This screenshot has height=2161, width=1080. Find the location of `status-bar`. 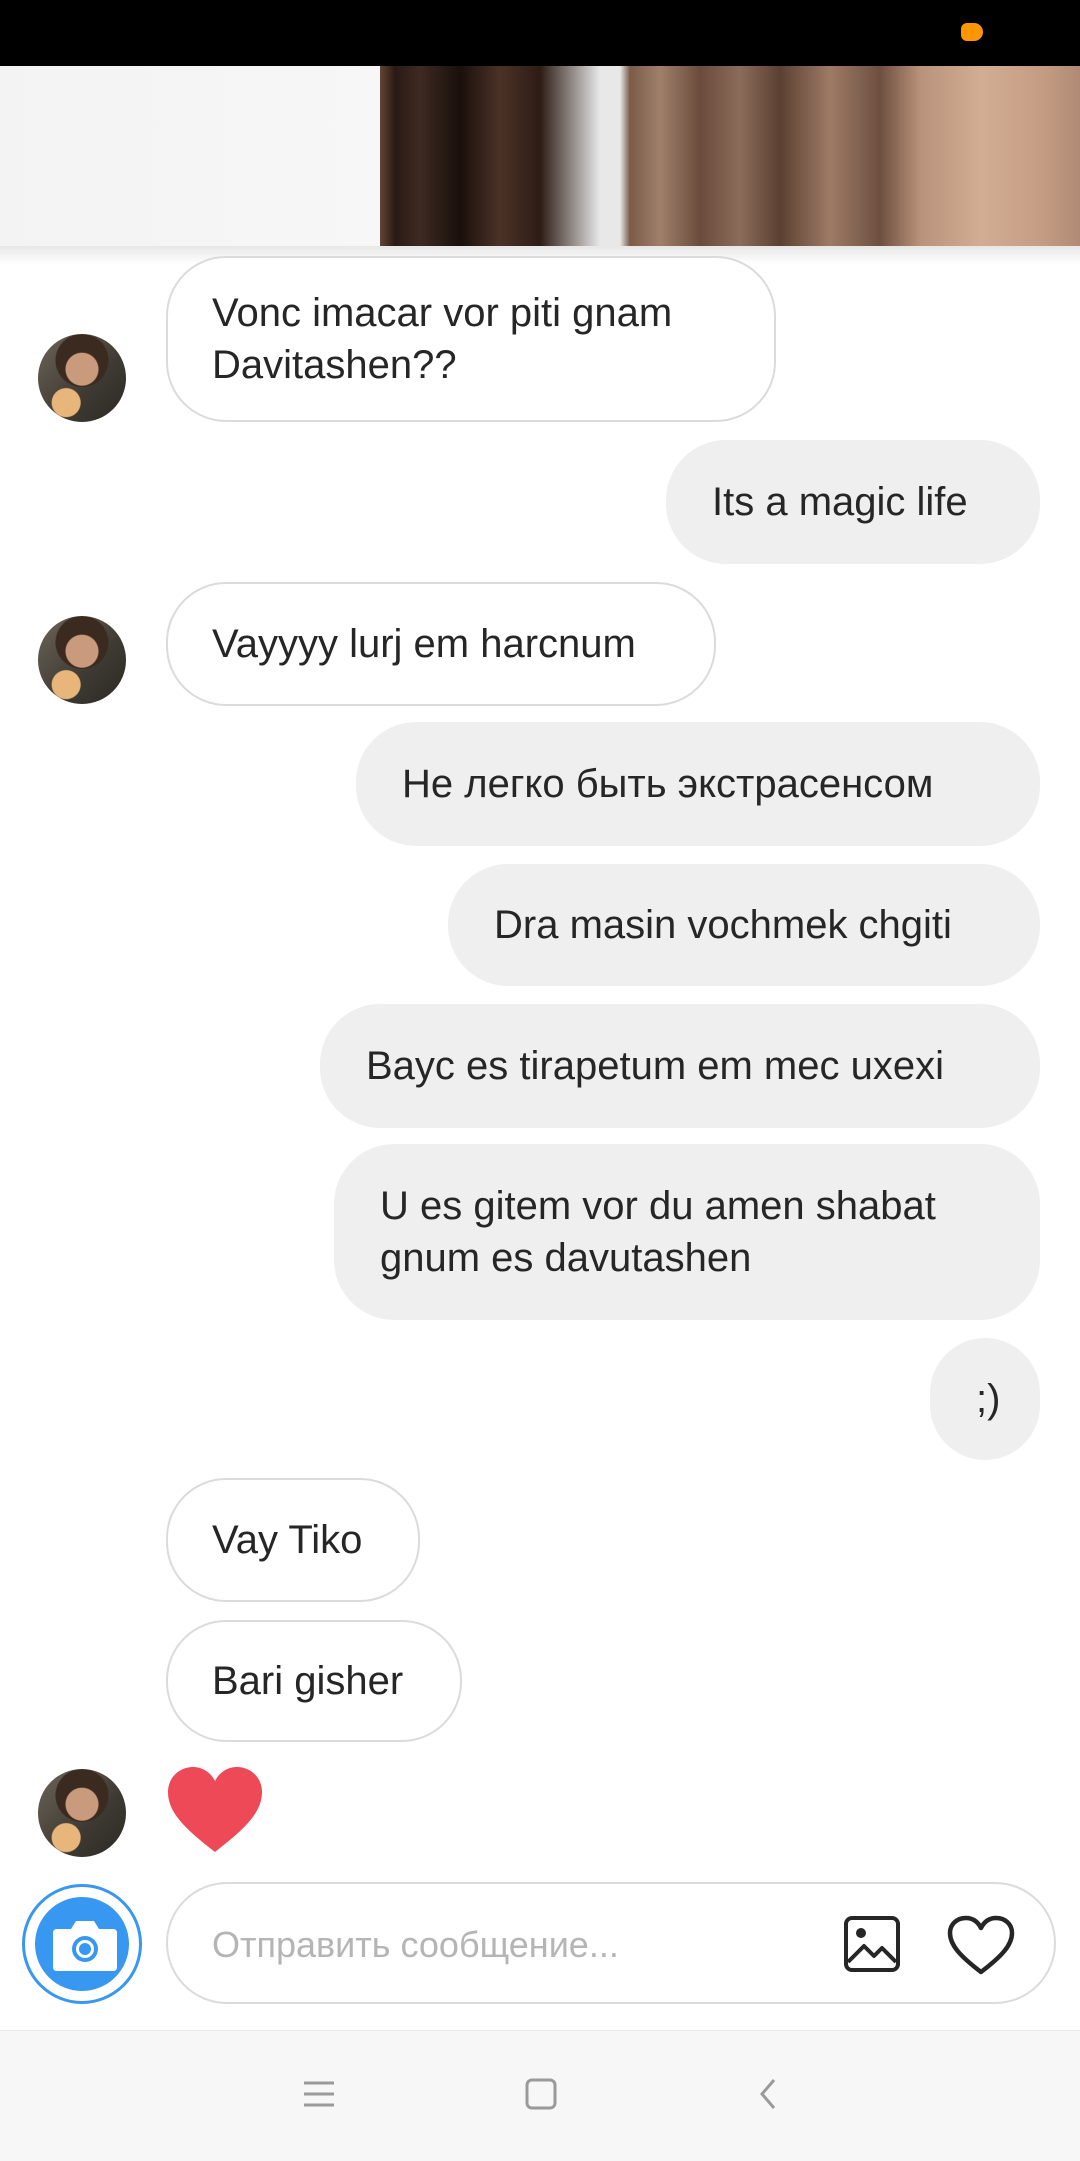

status-bar is located at coordinates (540, 33).